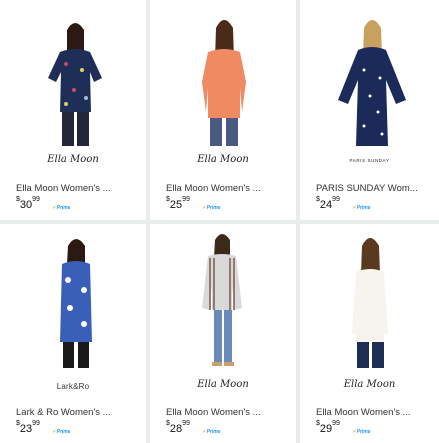  What do you see at coordinates (193, 427) in the screenshot?
I see `product-price: $2899 ✓Prime` at bounding box center [193, 427].